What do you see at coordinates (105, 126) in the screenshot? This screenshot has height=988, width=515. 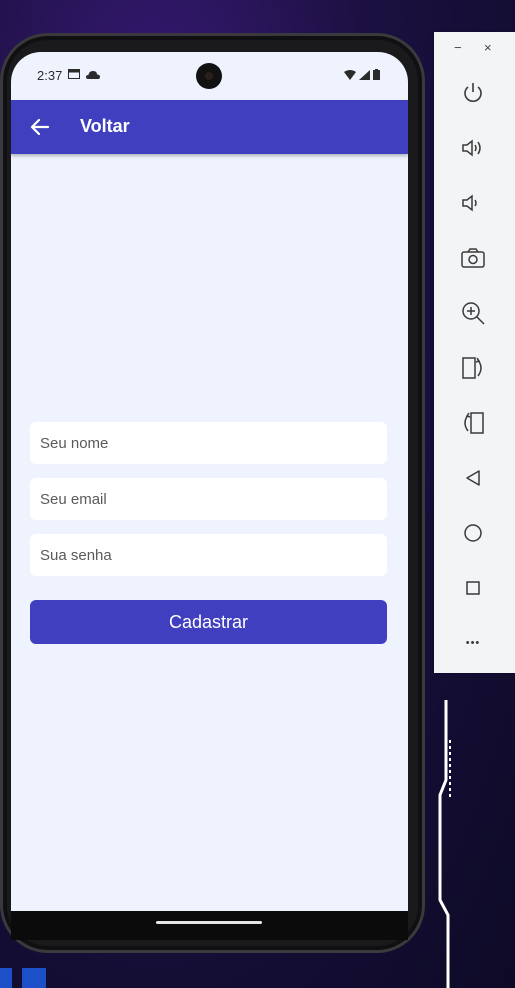 I see `page-title: Voltar` at bounding box center [105, 126].